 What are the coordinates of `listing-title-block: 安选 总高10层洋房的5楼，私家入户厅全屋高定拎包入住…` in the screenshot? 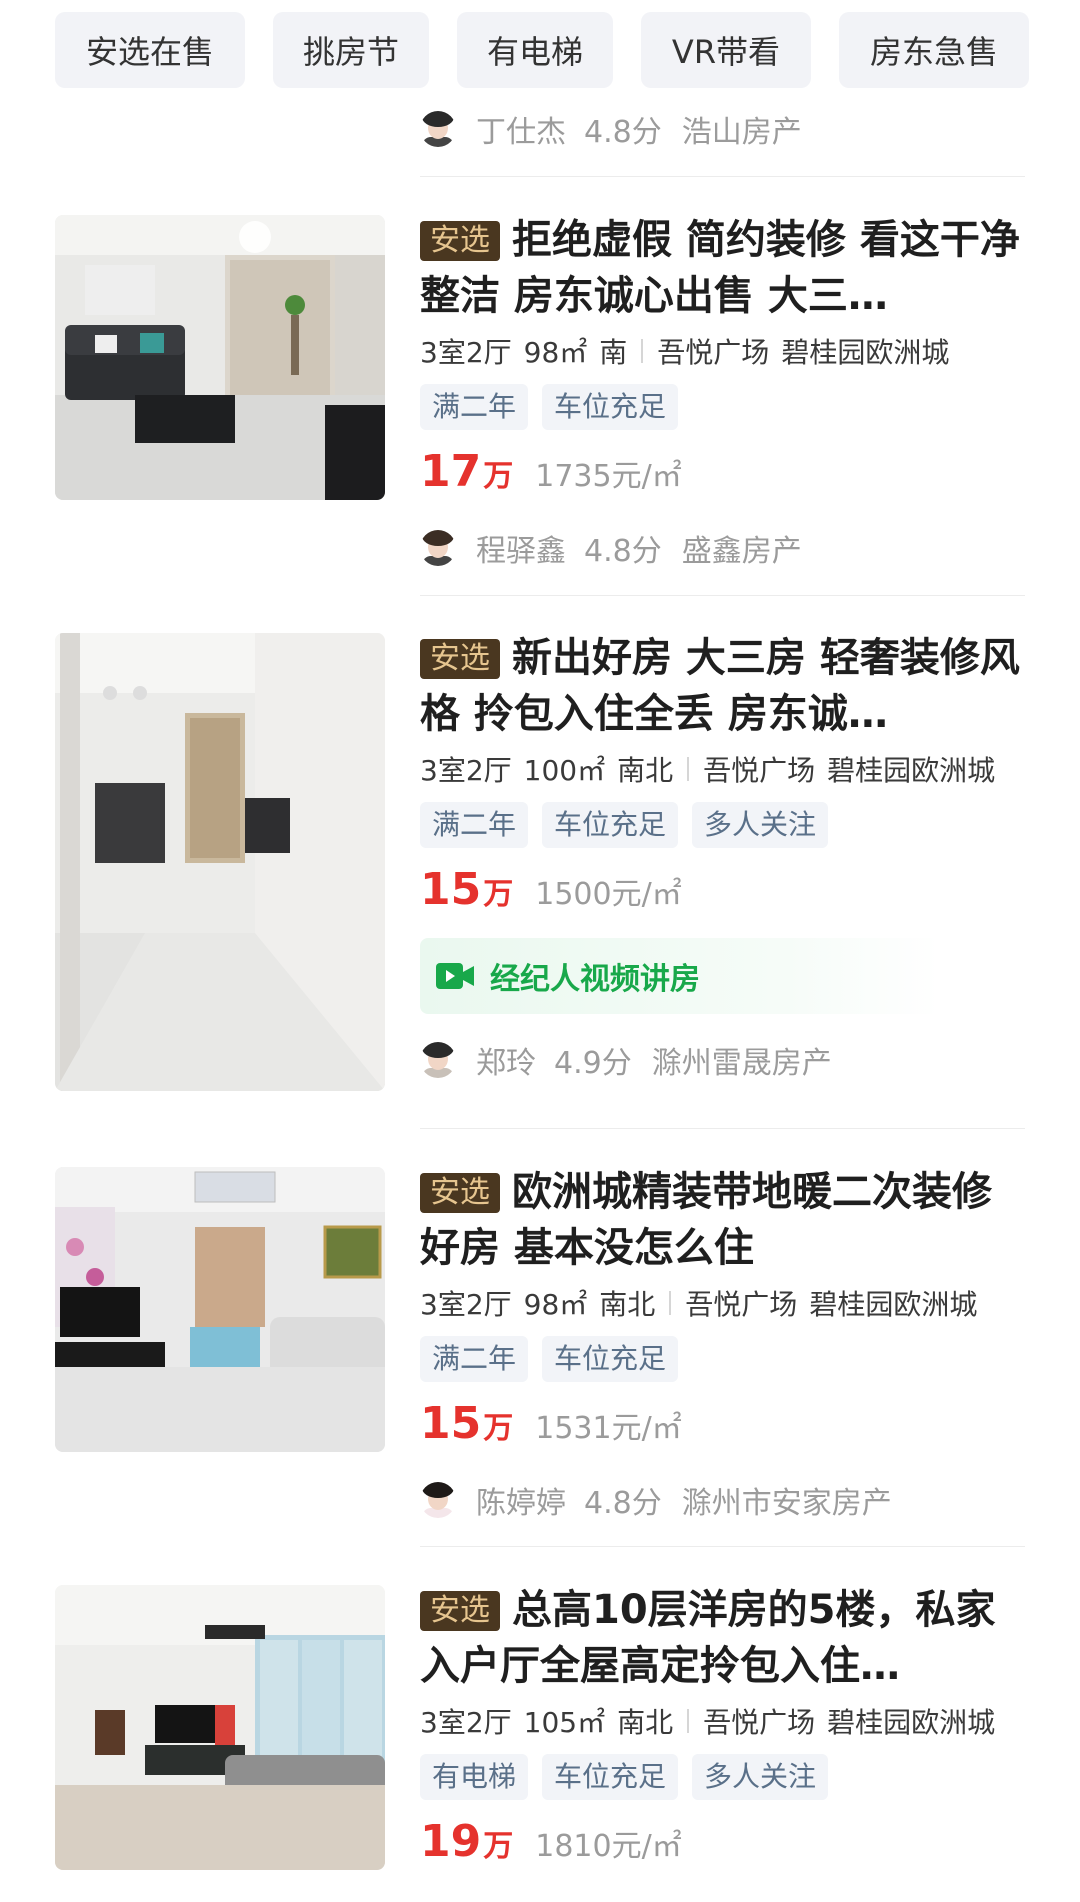 It's located at (725, 1638).